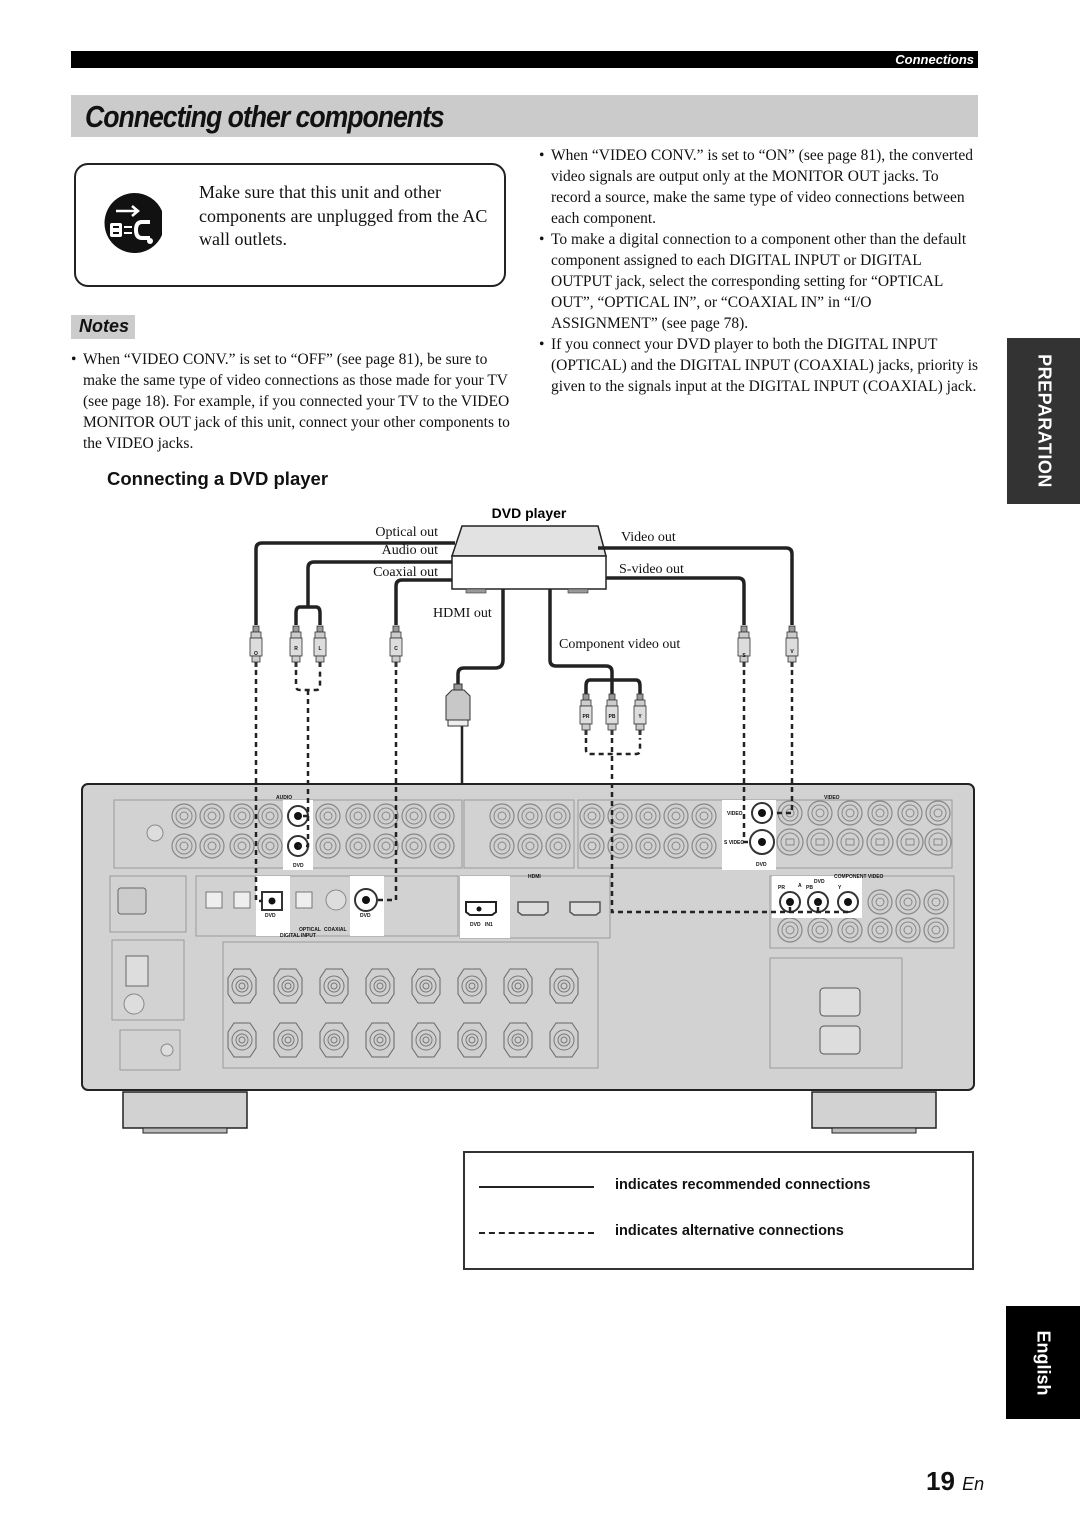 Image resolution: width=1080 pixels, height=1526 pixels. Describe the element at coordinates (586, 717) in the screenshot. I see `svg-text: PR` at that location.